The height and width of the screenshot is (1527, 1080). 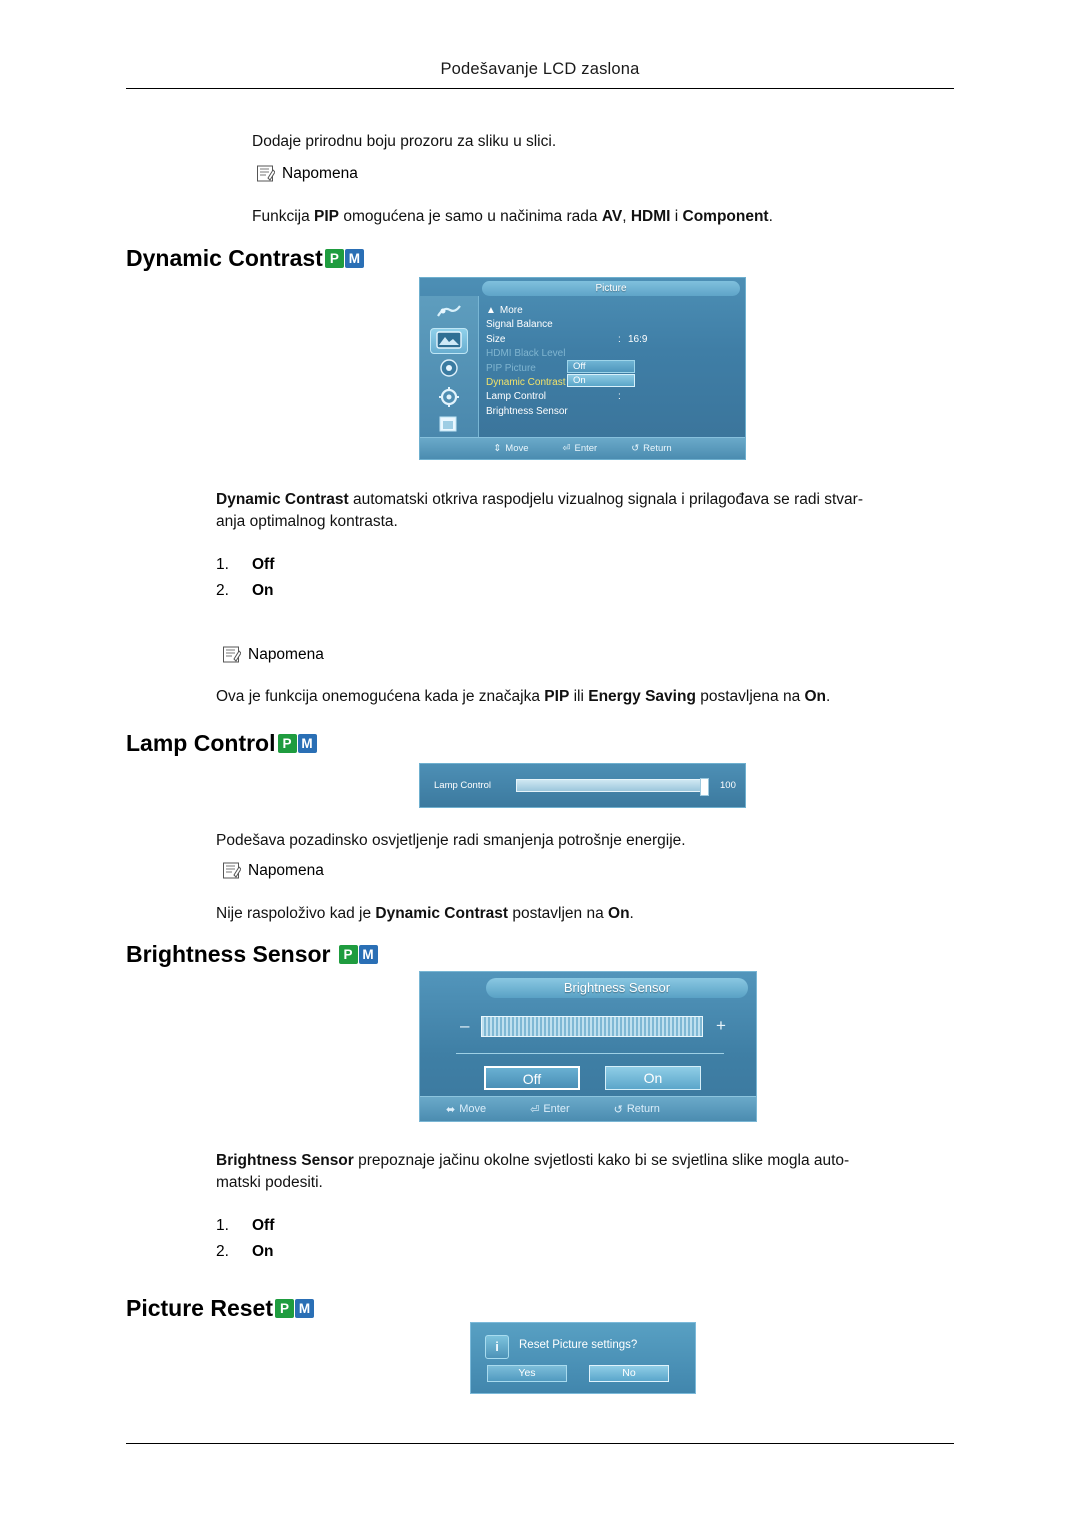 I want to click on input-icon, so click(x=449, y=313).